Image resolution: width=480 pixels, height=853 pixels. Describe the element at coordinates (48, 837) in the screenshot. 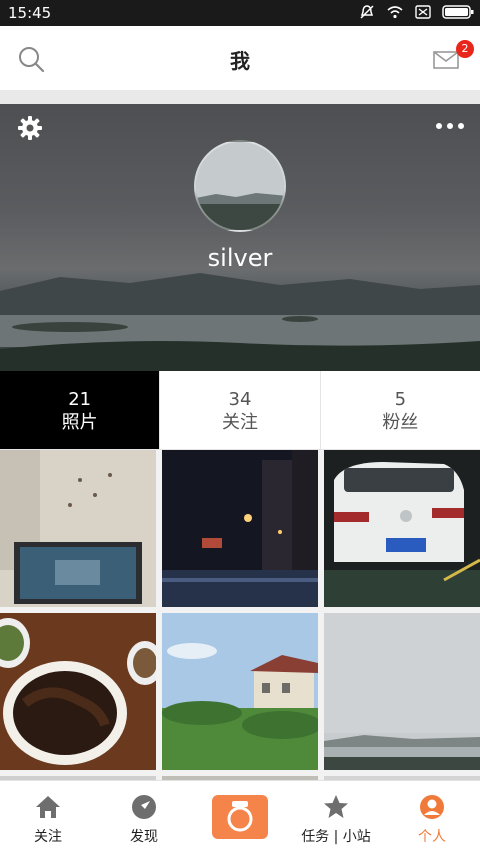

I see `nav-following-label: 关注` at that location.